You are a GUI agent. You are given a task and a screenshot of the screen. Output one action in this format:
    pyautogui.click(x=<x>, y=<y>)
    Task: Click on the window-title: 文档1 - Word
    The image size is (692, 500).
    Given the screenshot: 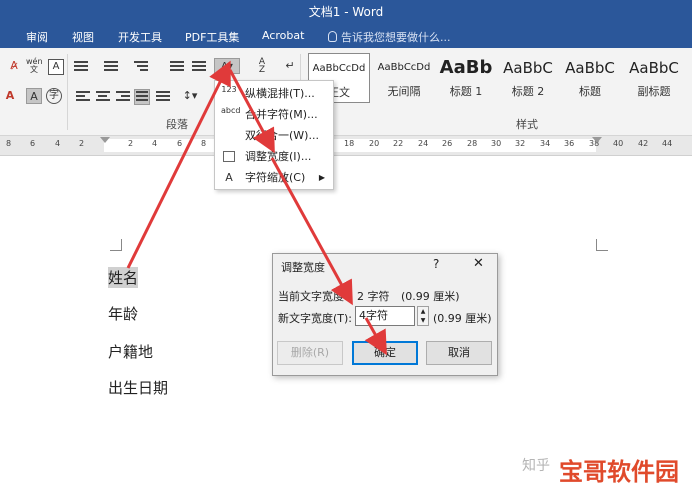 What is the action you would take?
    pyautogui.click(x=346, y=12)
    